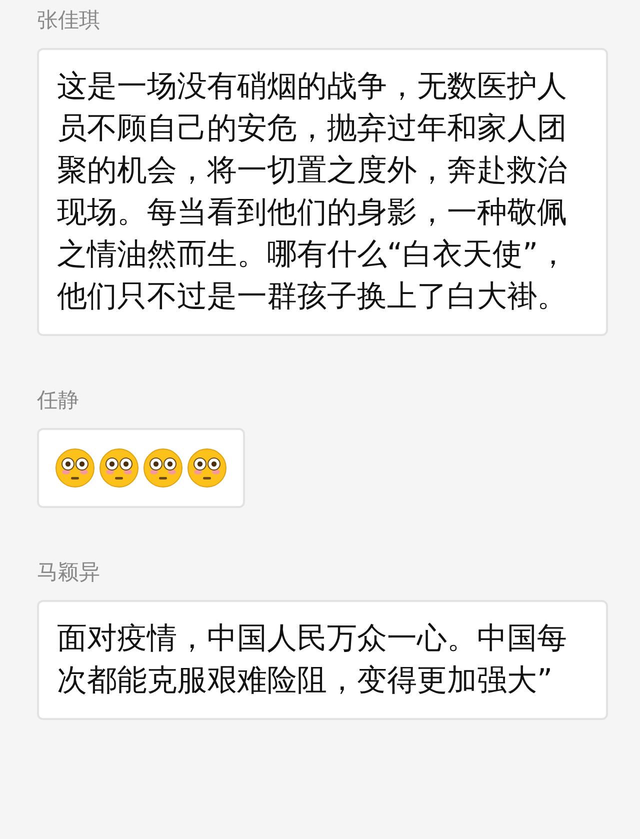 This screenshot has height=839, width=640. Describe the element at coordinates (68, 572) in the screenshot. I see `sender-name: 马颖异` at that location.